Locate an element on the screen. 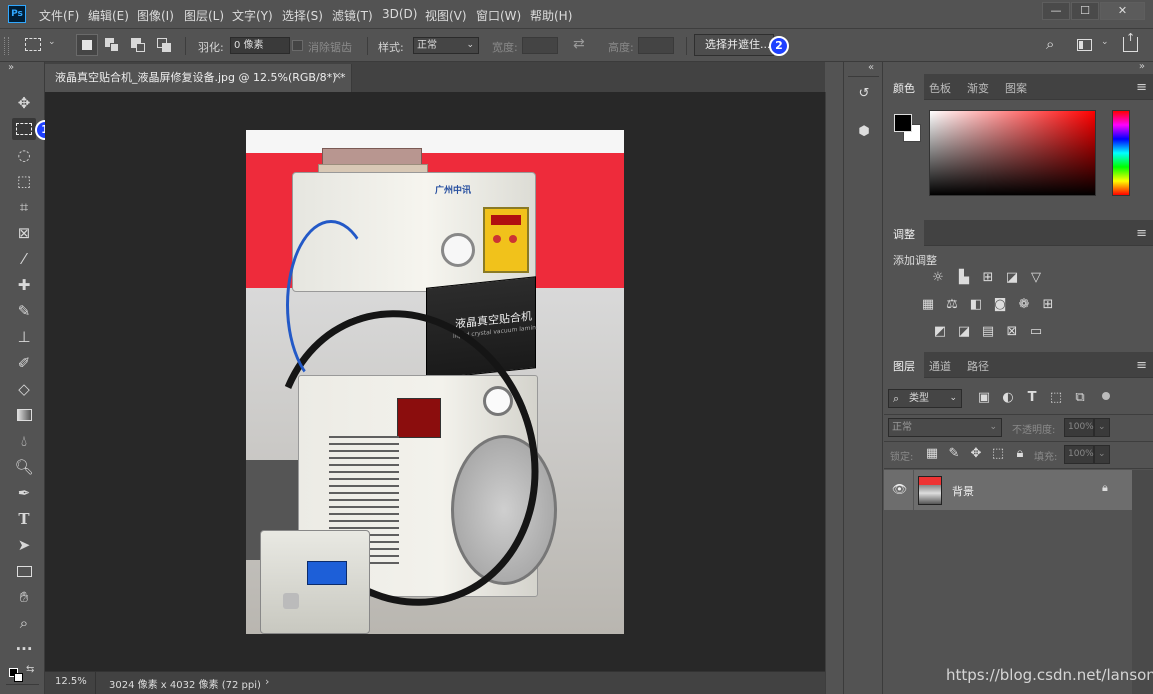 The width and height of the screenshot is (1153, 694). lock-transparency-icon: ▦ is located at coordinates (932, 454).